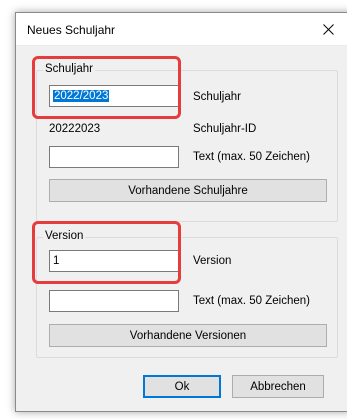 The image size is (347, 419). I want to click on version-input: 1, so click(114, 261).